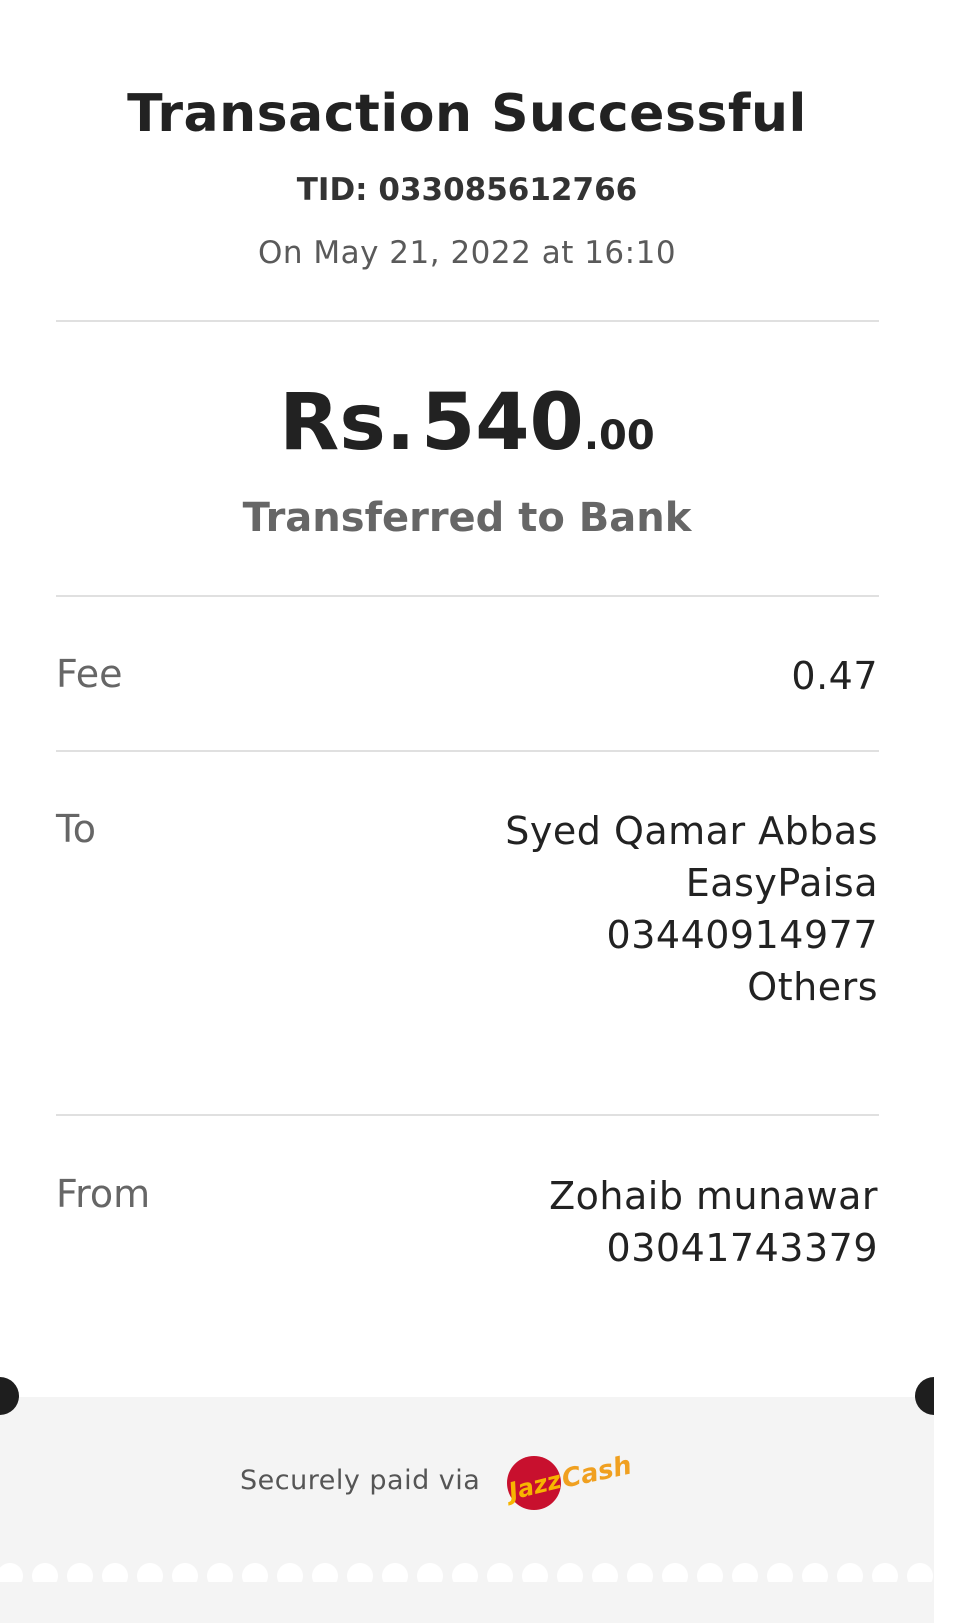  What do you see at coordinates (781, 883) in the screenshot?
I see `recipient-bank: EasyPaisa` at bounding box center [781, 883].